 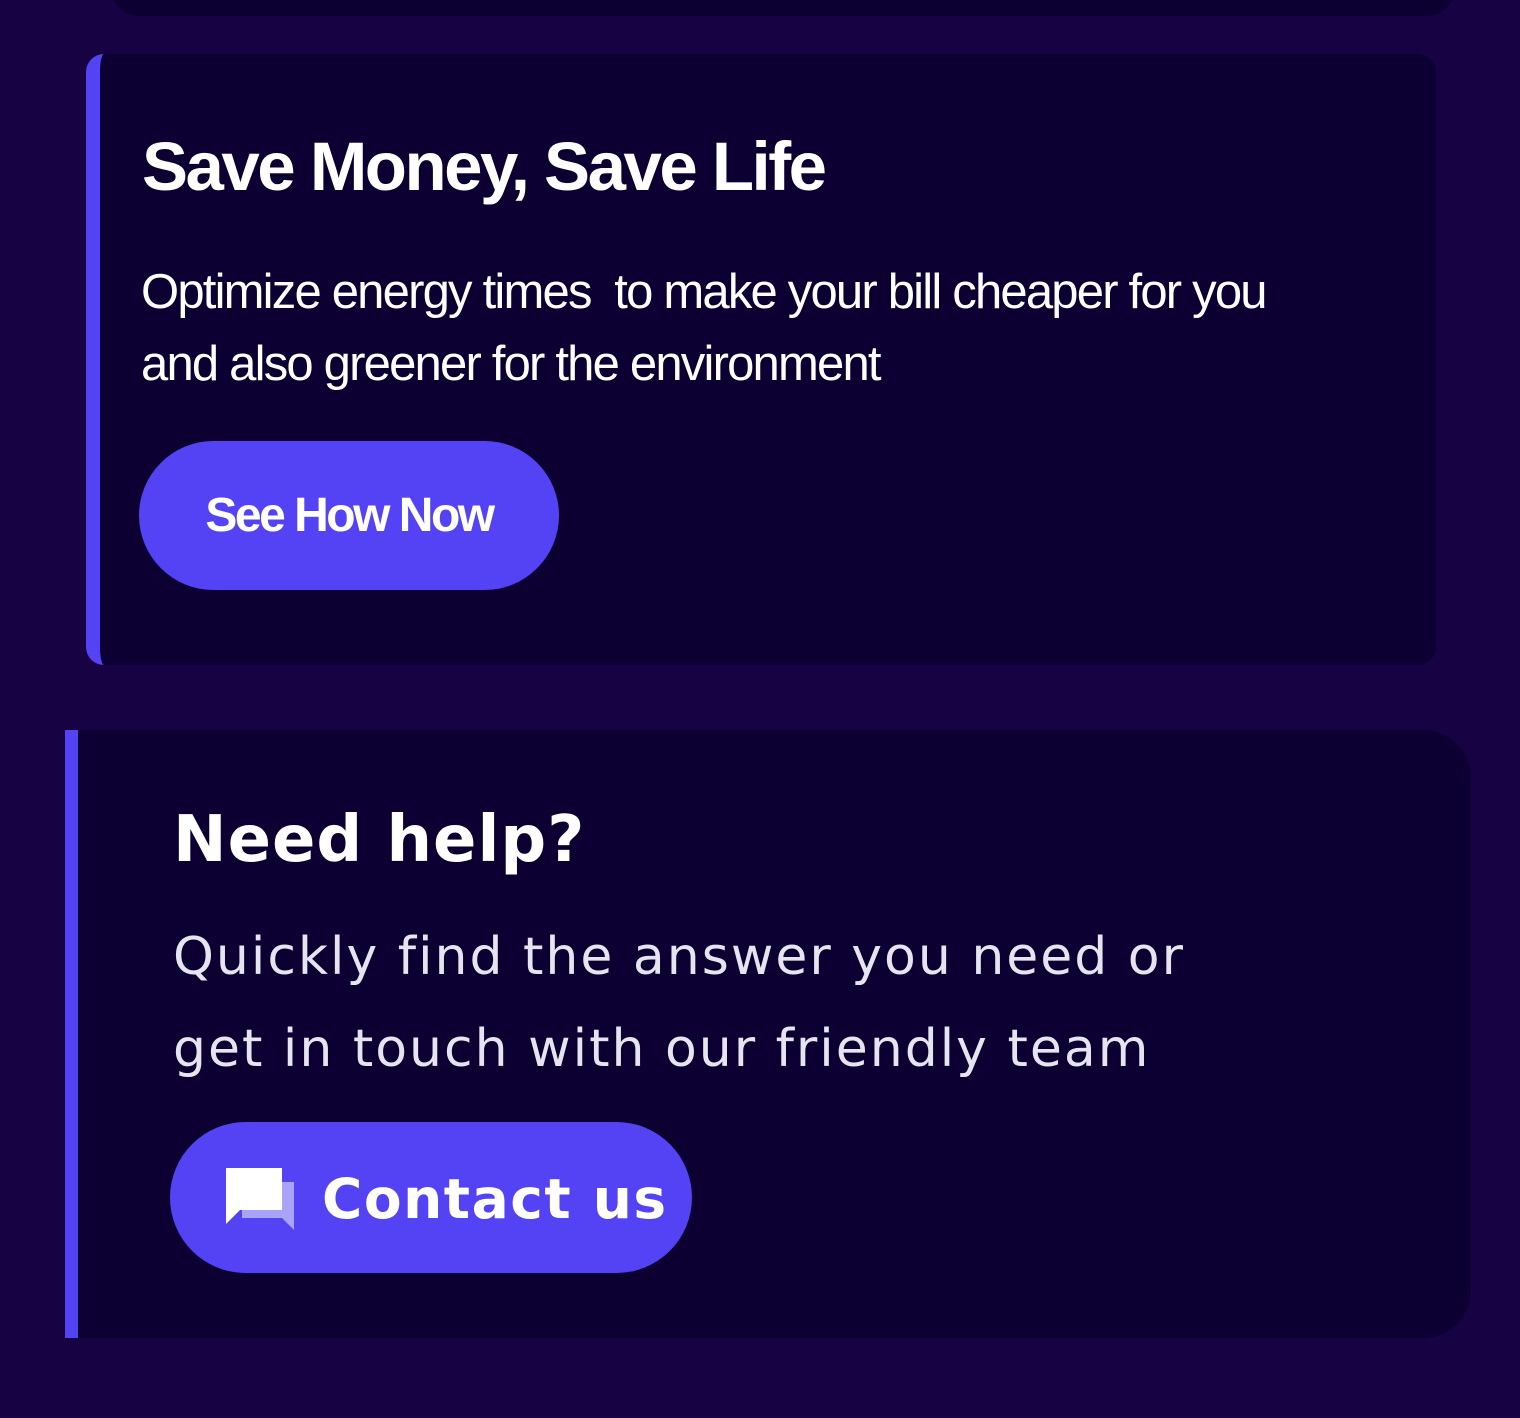 I want to click on contact-us-button: Contact us, so click(x=431, y=1197).